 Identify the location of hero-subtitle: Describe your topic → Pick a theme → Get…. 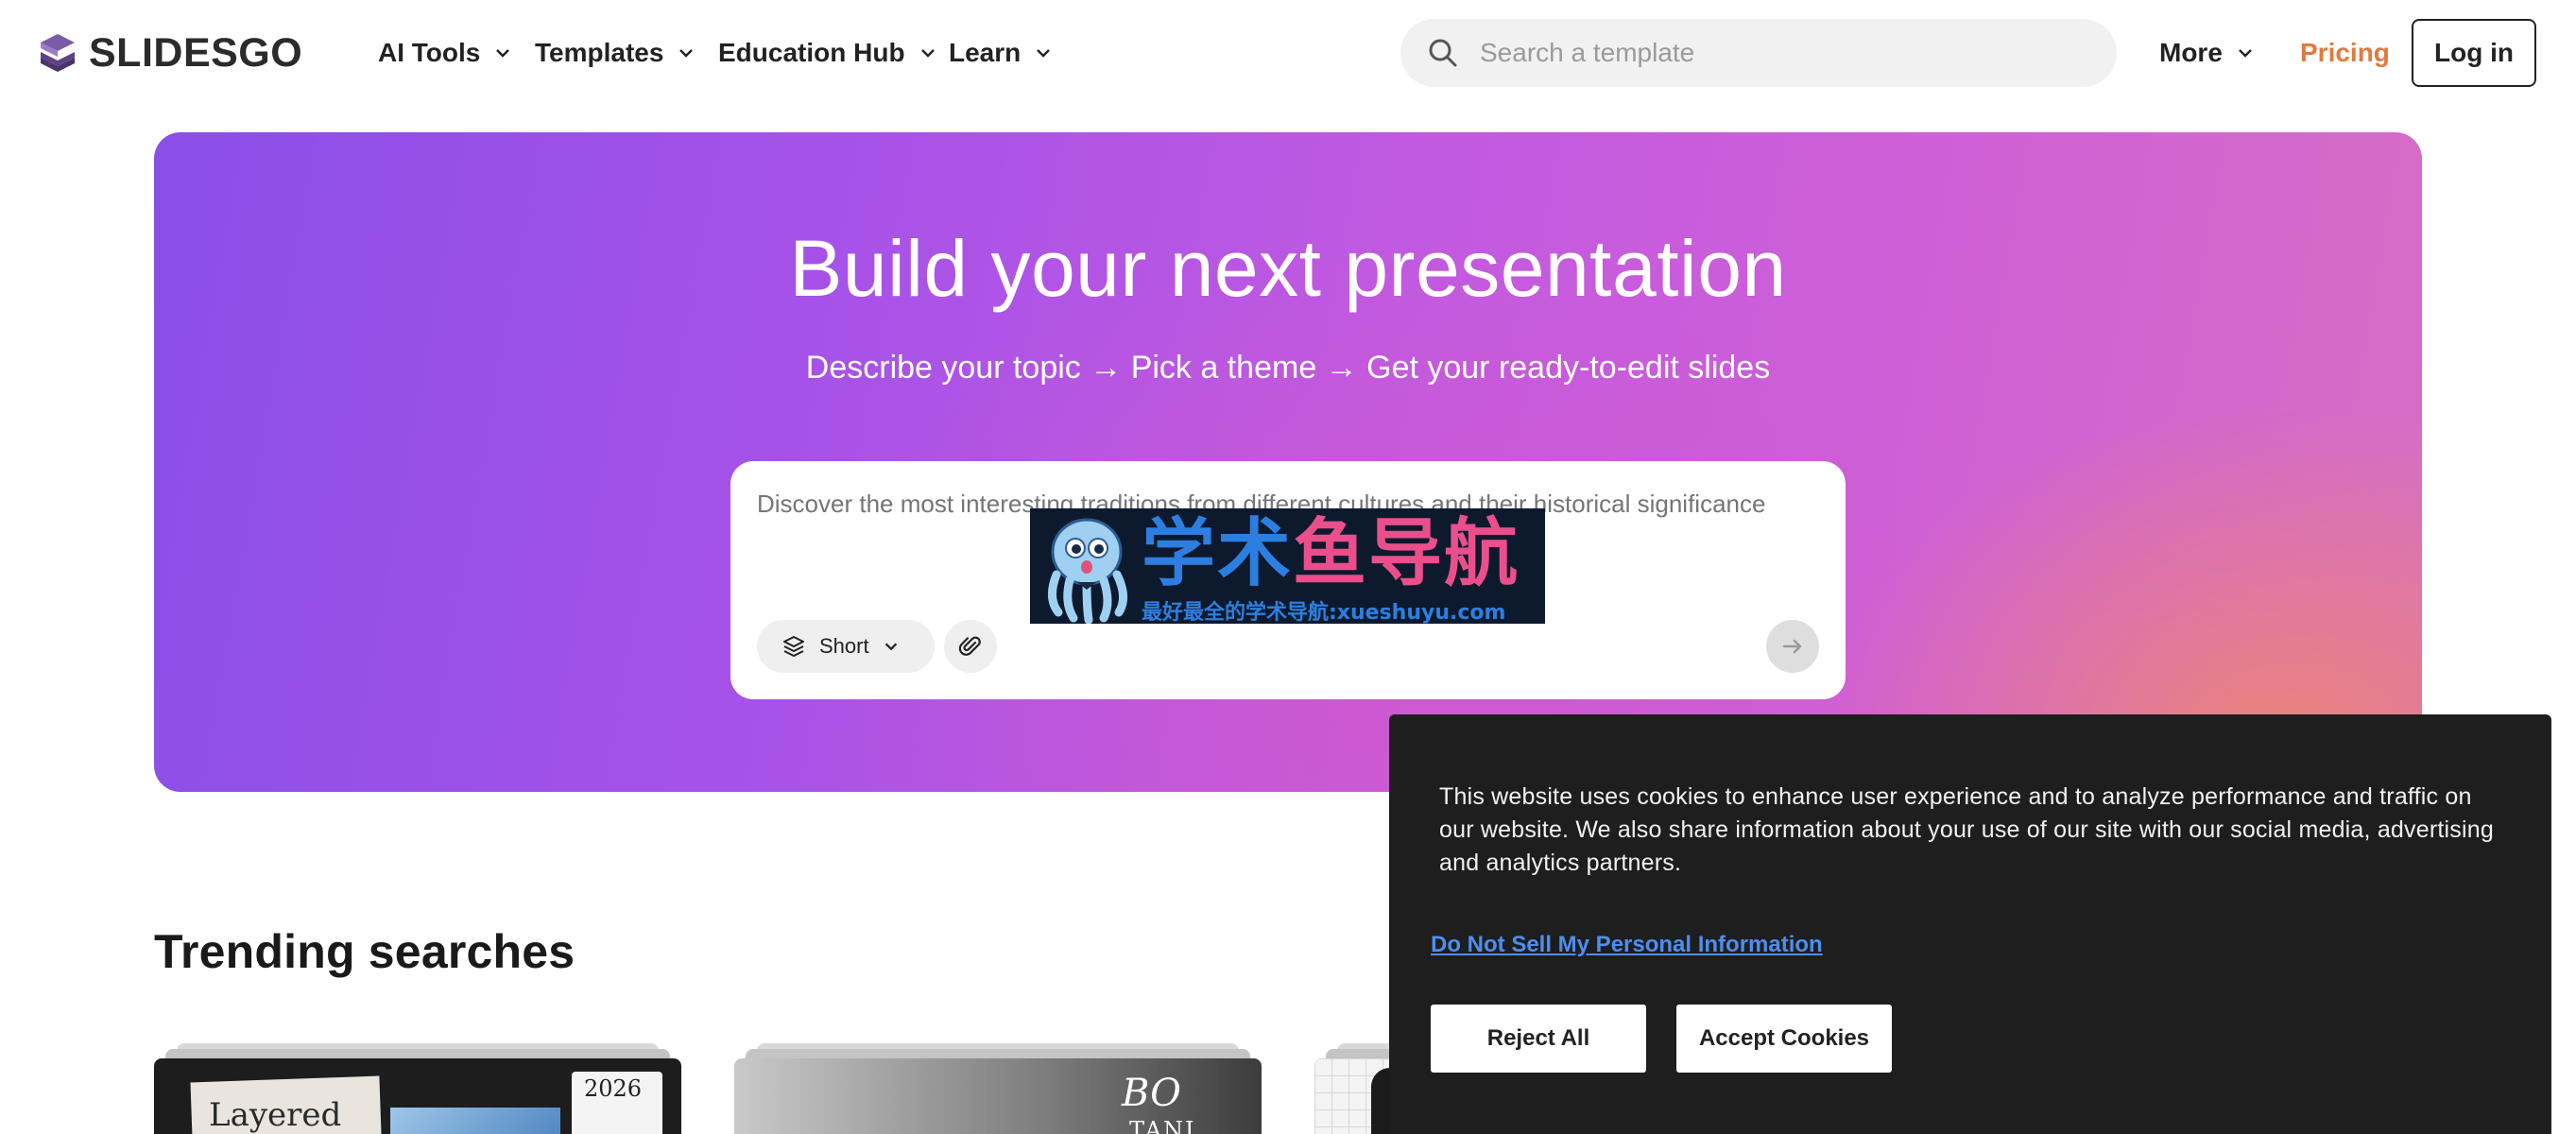
(1288, 368).